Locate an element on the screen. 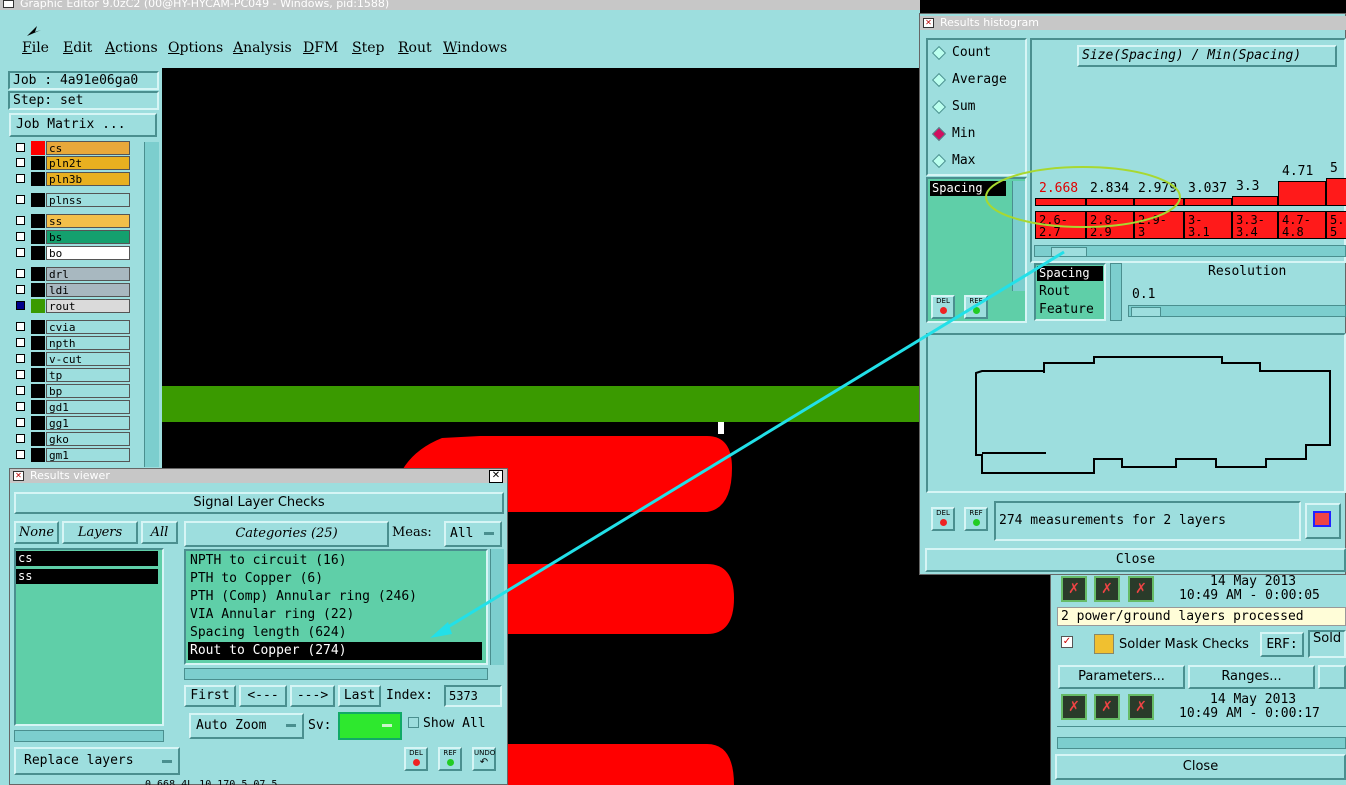  layer-name: npth is located at coordinates (88, 343).